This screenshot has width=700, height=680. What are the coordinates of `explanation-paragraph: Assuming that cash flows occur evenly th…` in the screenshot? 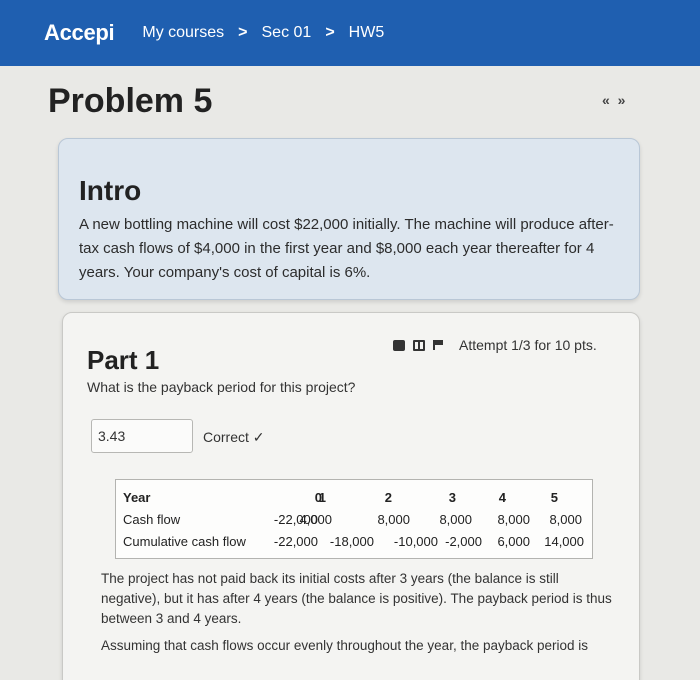 It's located at (345, 645).